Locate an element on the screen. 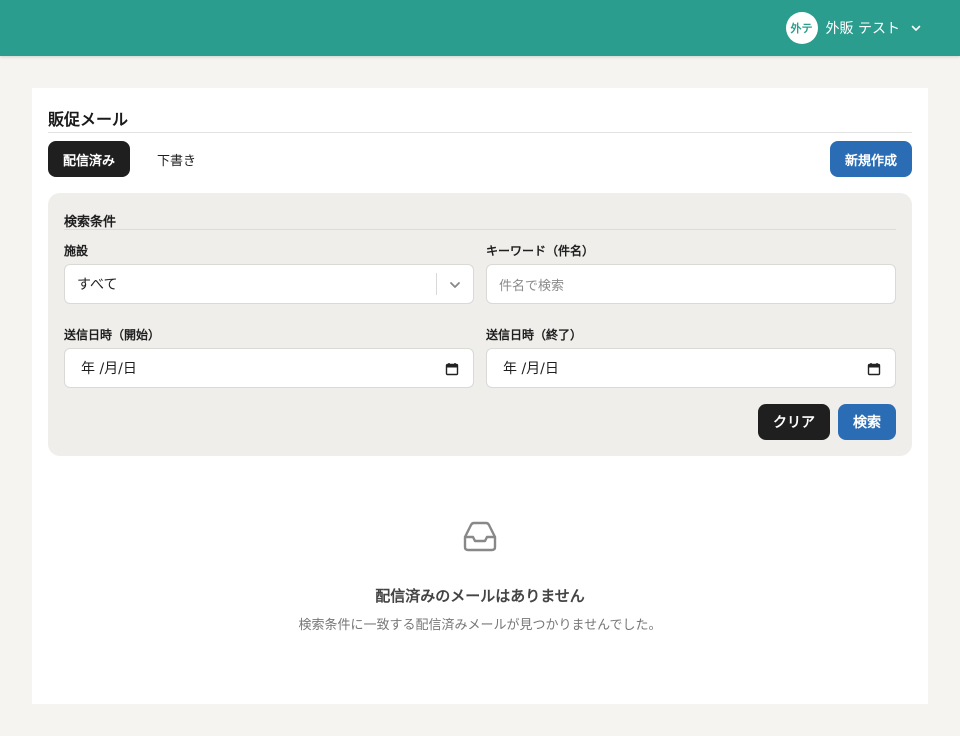 The height and width of the screenshot is (736, 960). tab-sent: 配信済み is located at coordinates (89, 159).